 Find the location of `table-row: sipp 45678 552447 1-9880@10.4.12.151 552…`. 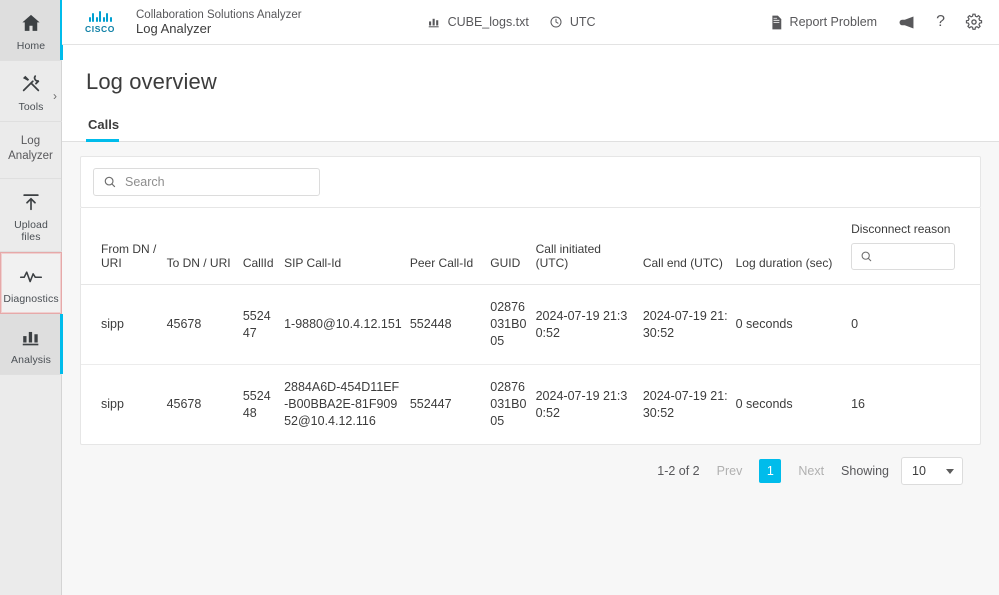

table-row: sipp 45678 552447 1-9880@10.4.12.151 552… is located at coordinates (530, 324).